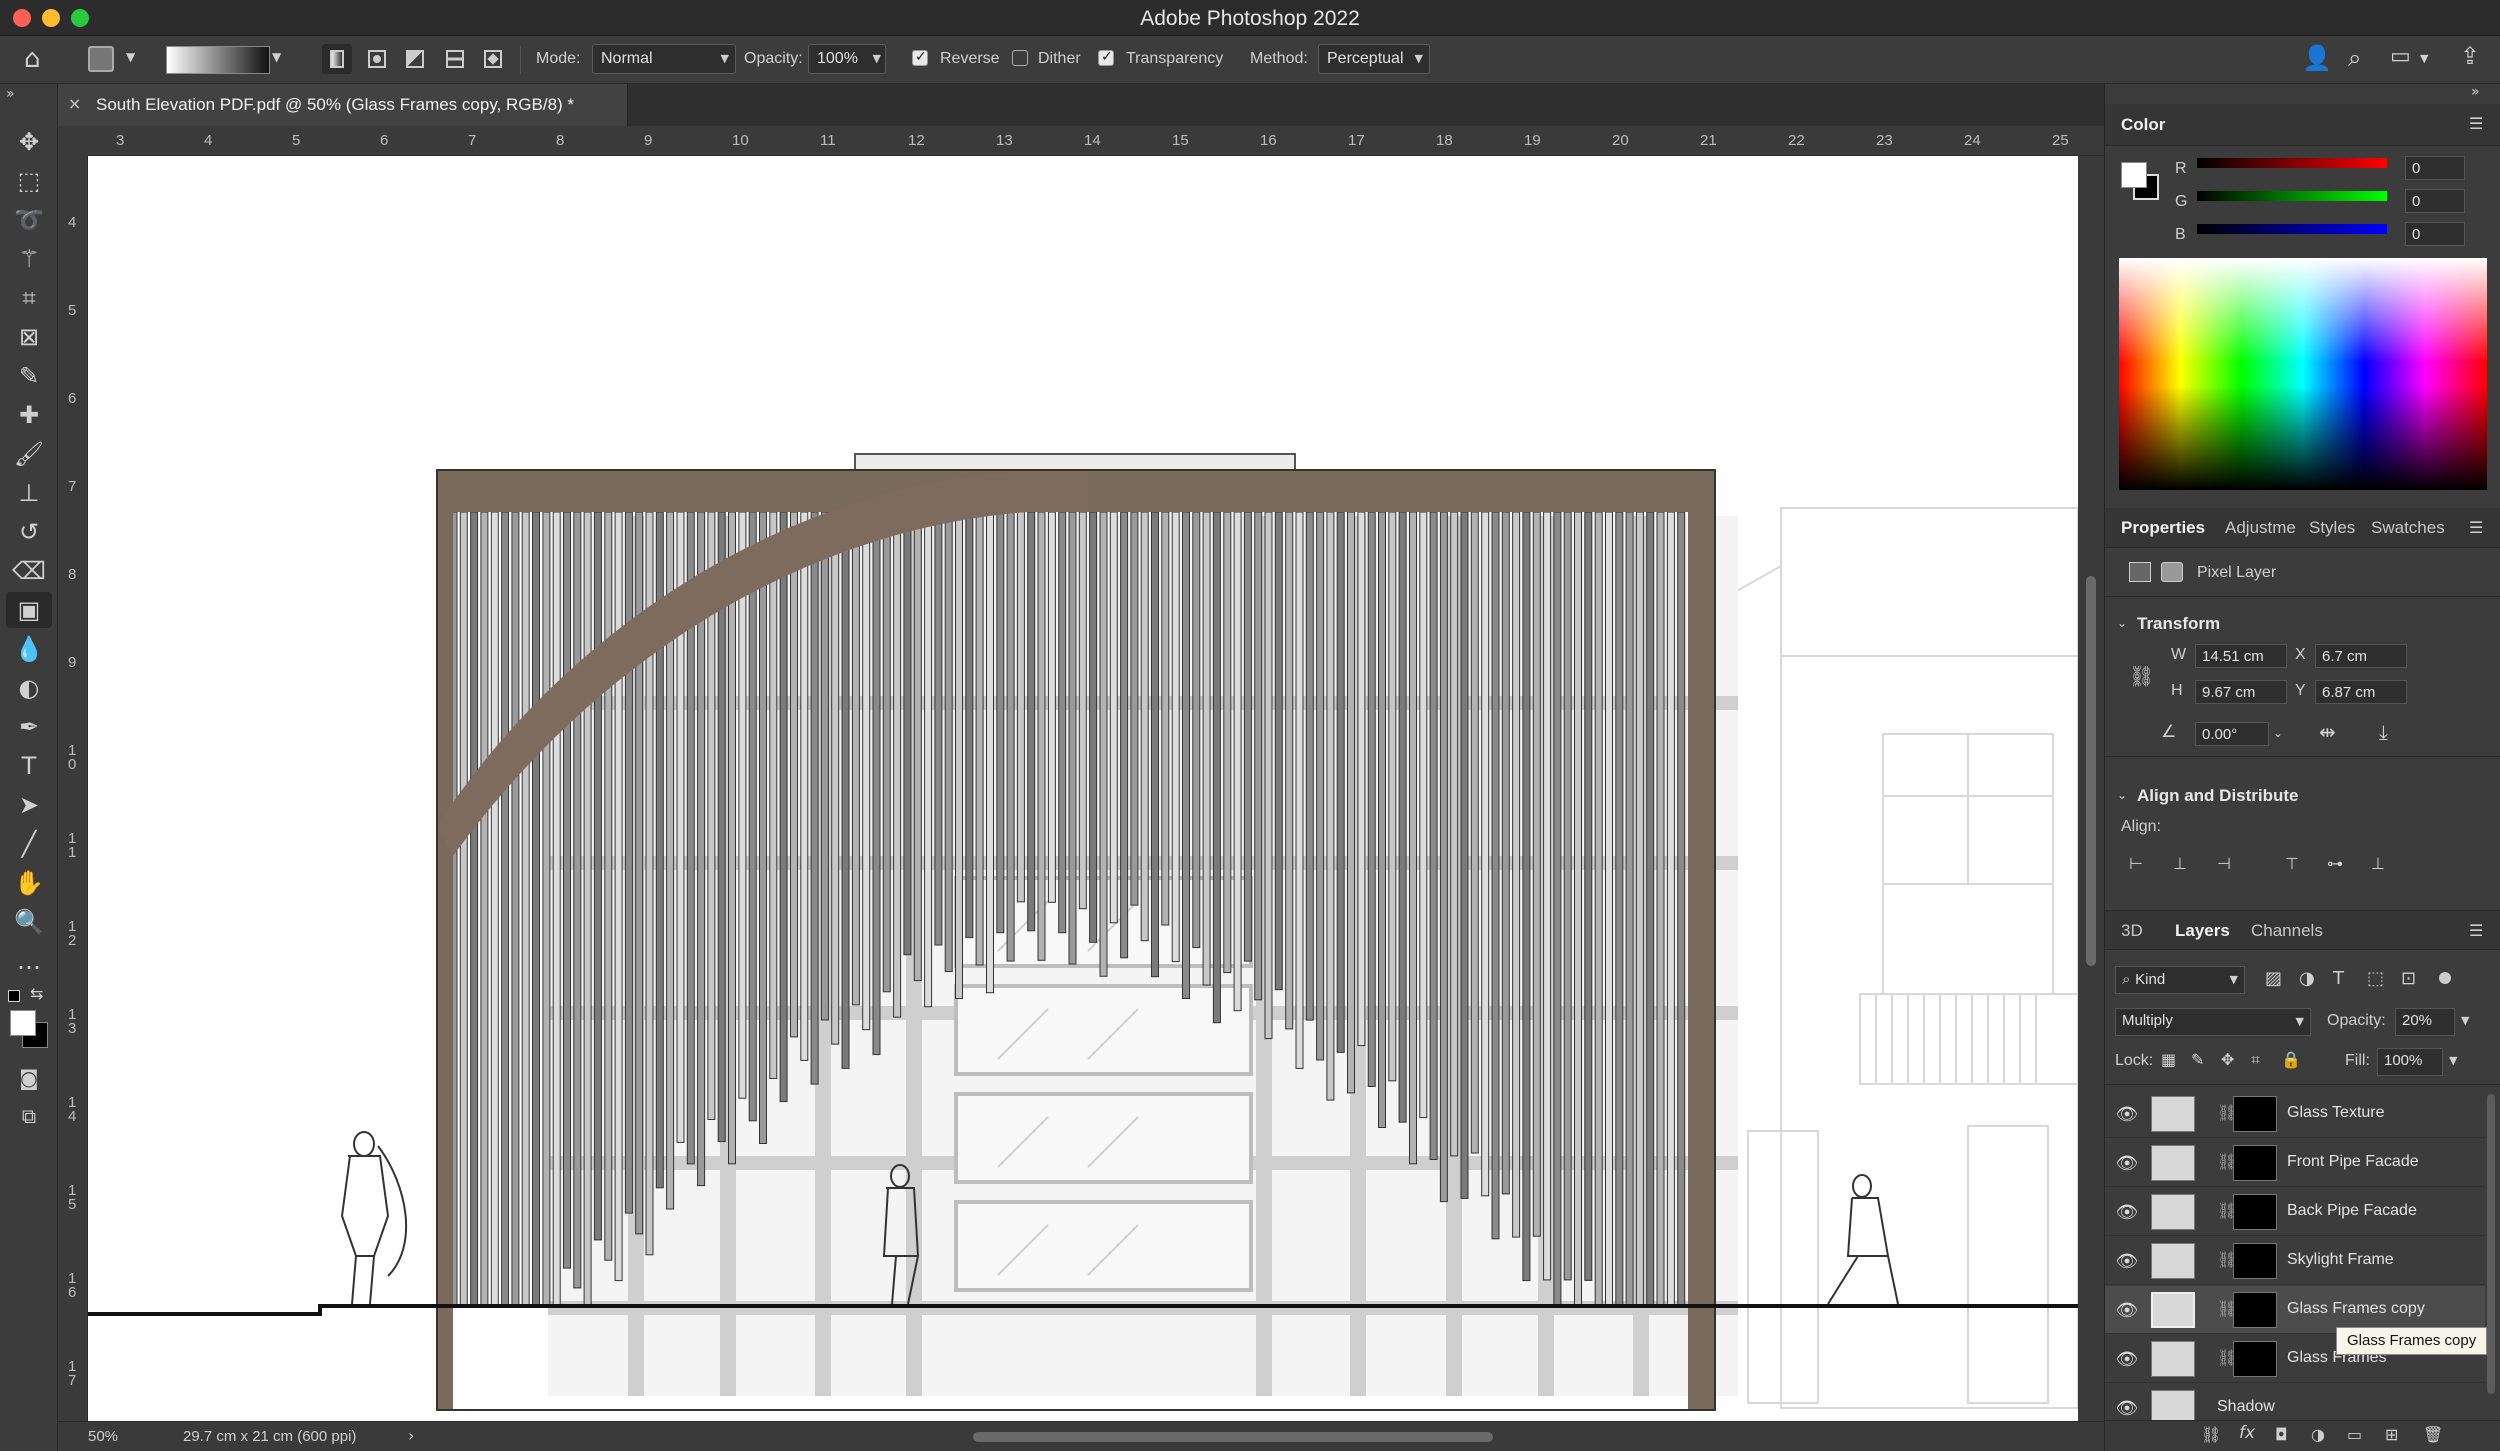 This screenshot has width=2500, height=1451. Describe the element at coordinates (2378, 863) in the screenshot. I see `align-bottom-icon: ⊥` at that location.